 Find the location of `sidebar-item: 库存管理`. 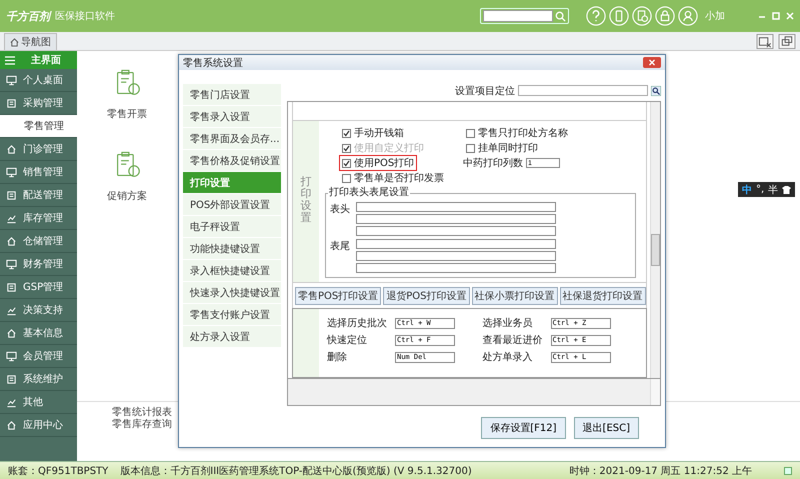

sidebar-item: 库存管理 is located at coordinates (38, 218).